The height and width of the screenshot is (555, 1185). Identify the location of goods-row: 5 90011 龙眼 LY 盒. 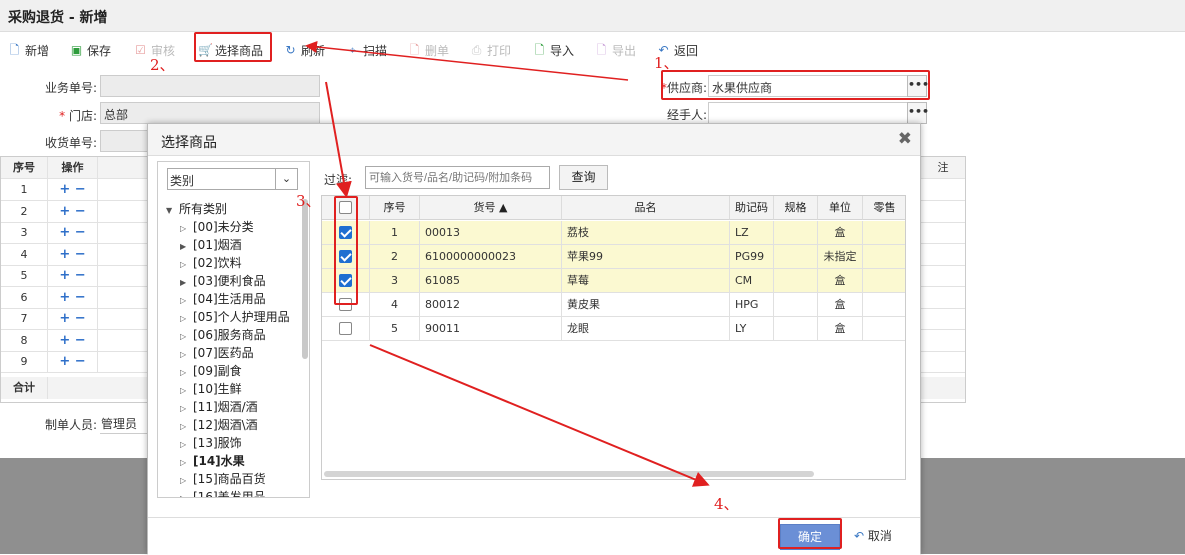
(613, 329).